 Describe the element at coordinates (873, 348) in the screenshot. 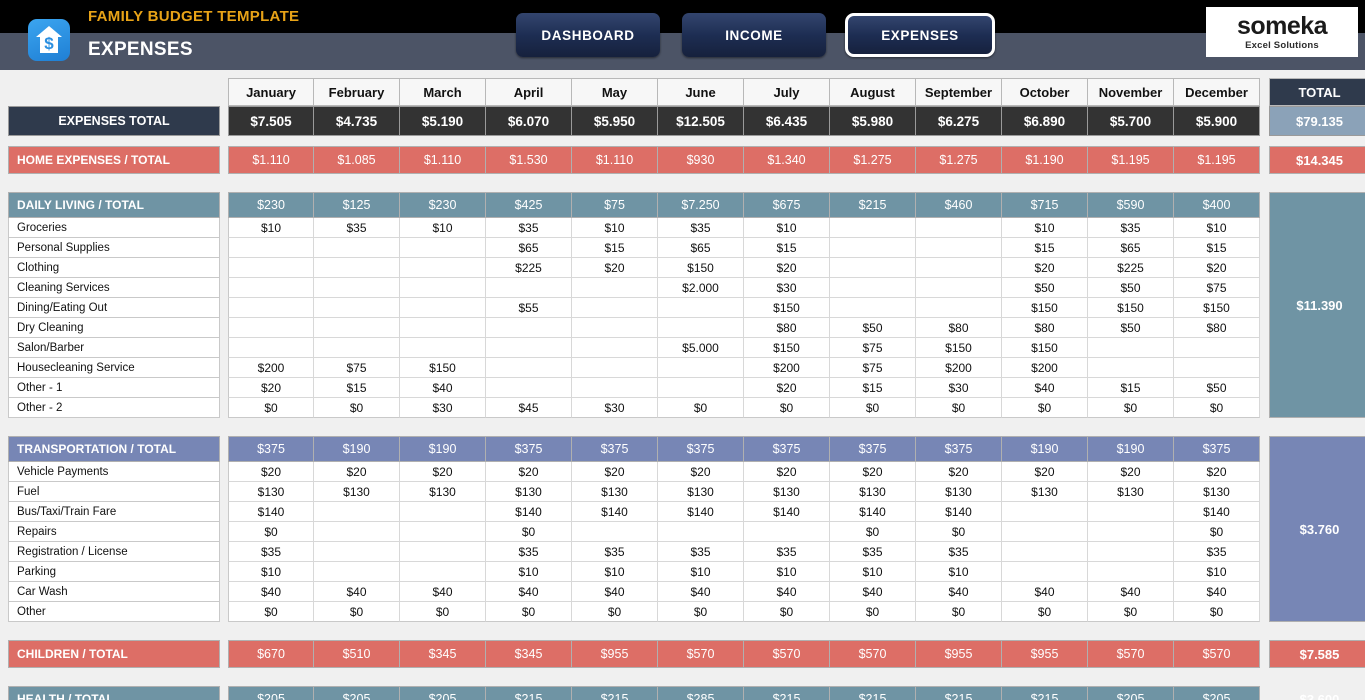

I see `cell-august: $75` at that location.